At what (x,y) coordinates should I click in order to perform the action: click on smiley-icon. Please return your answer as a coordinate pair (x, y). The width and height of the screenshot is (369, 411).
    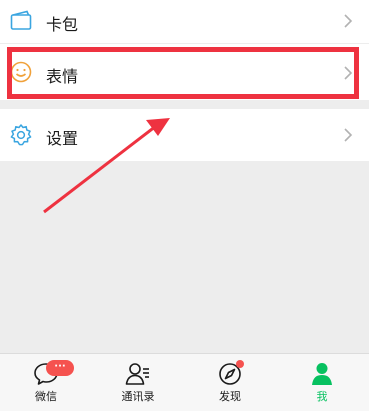
    Looking at the image, I should click on (21, 72).